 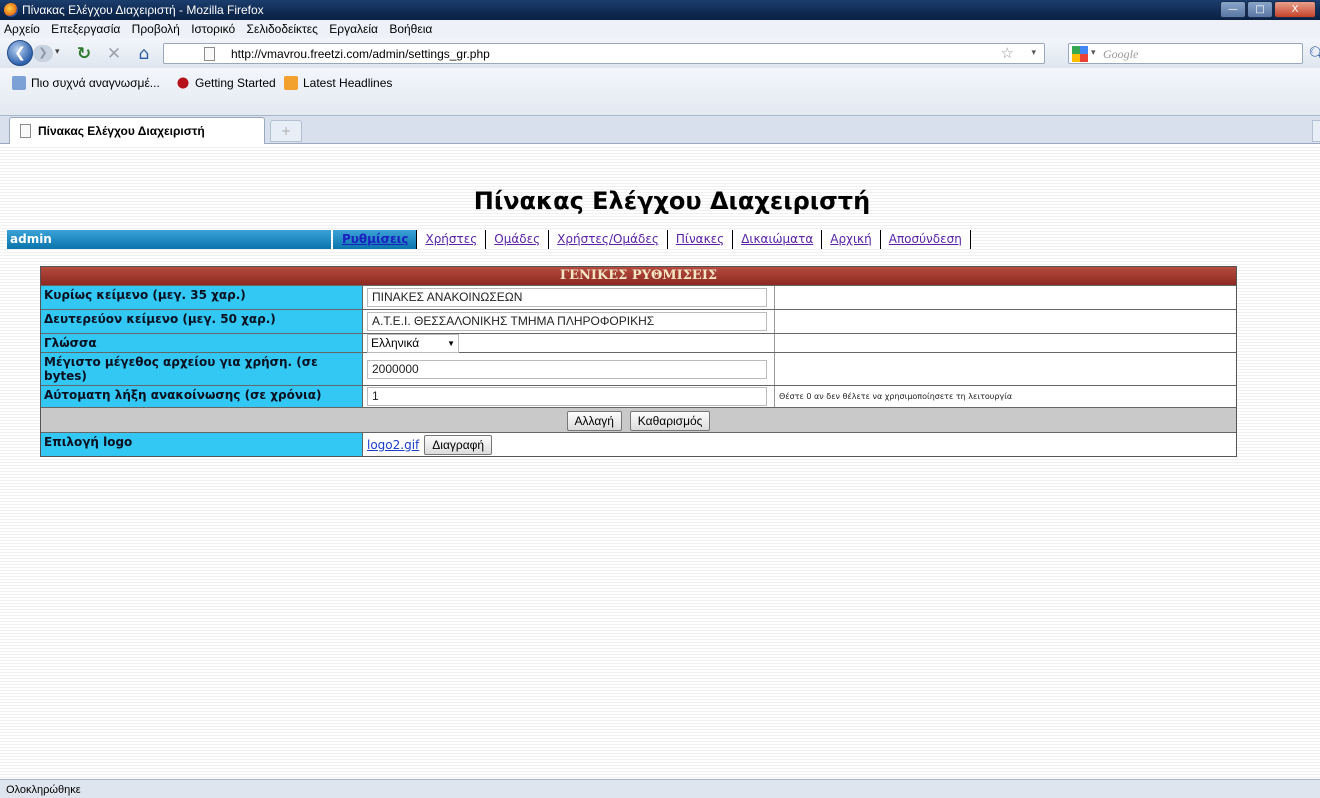 I want to click on close-button: X, so click(x=1295, y=9).